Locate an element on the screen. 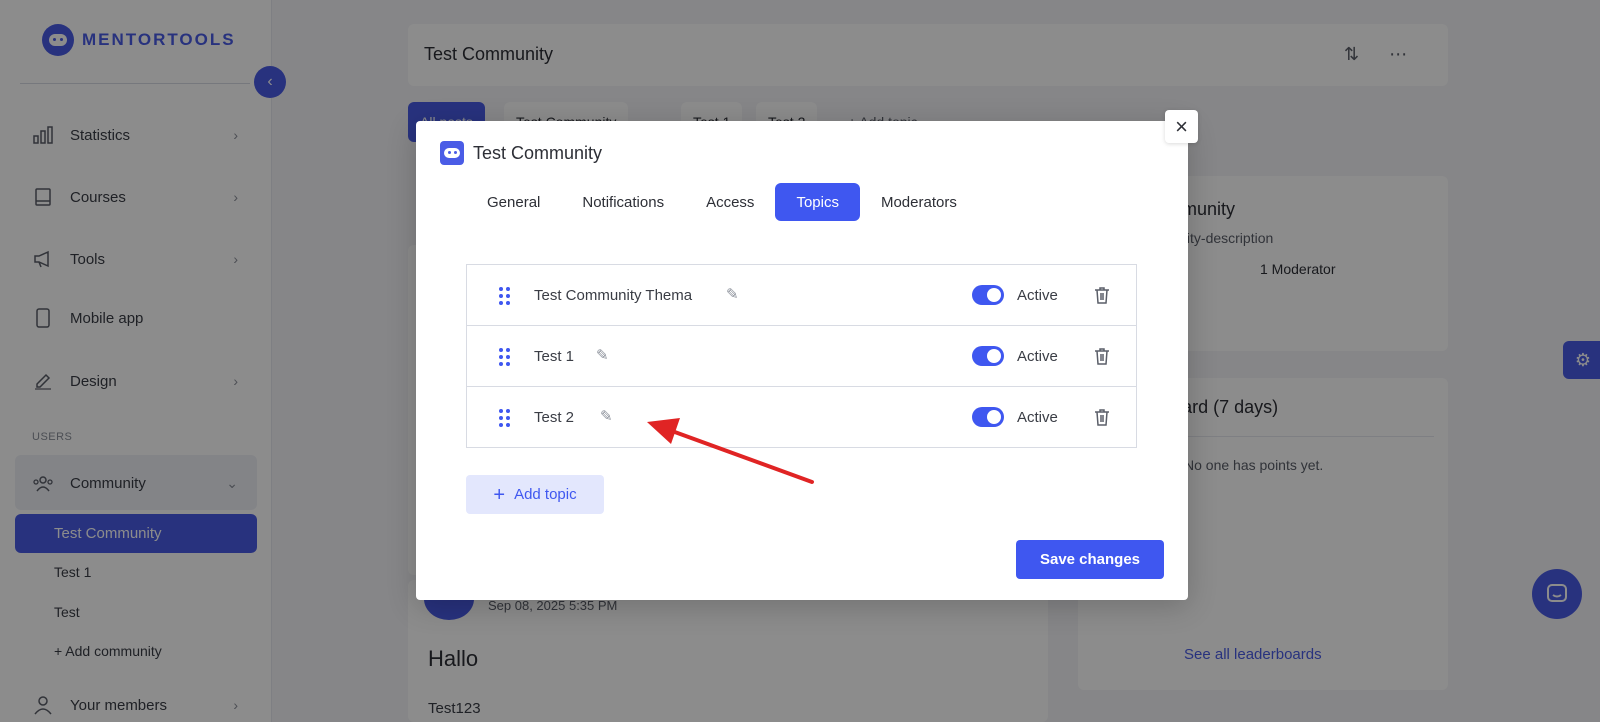  topic-name: Test 1 is located at coordinates (554, 356).